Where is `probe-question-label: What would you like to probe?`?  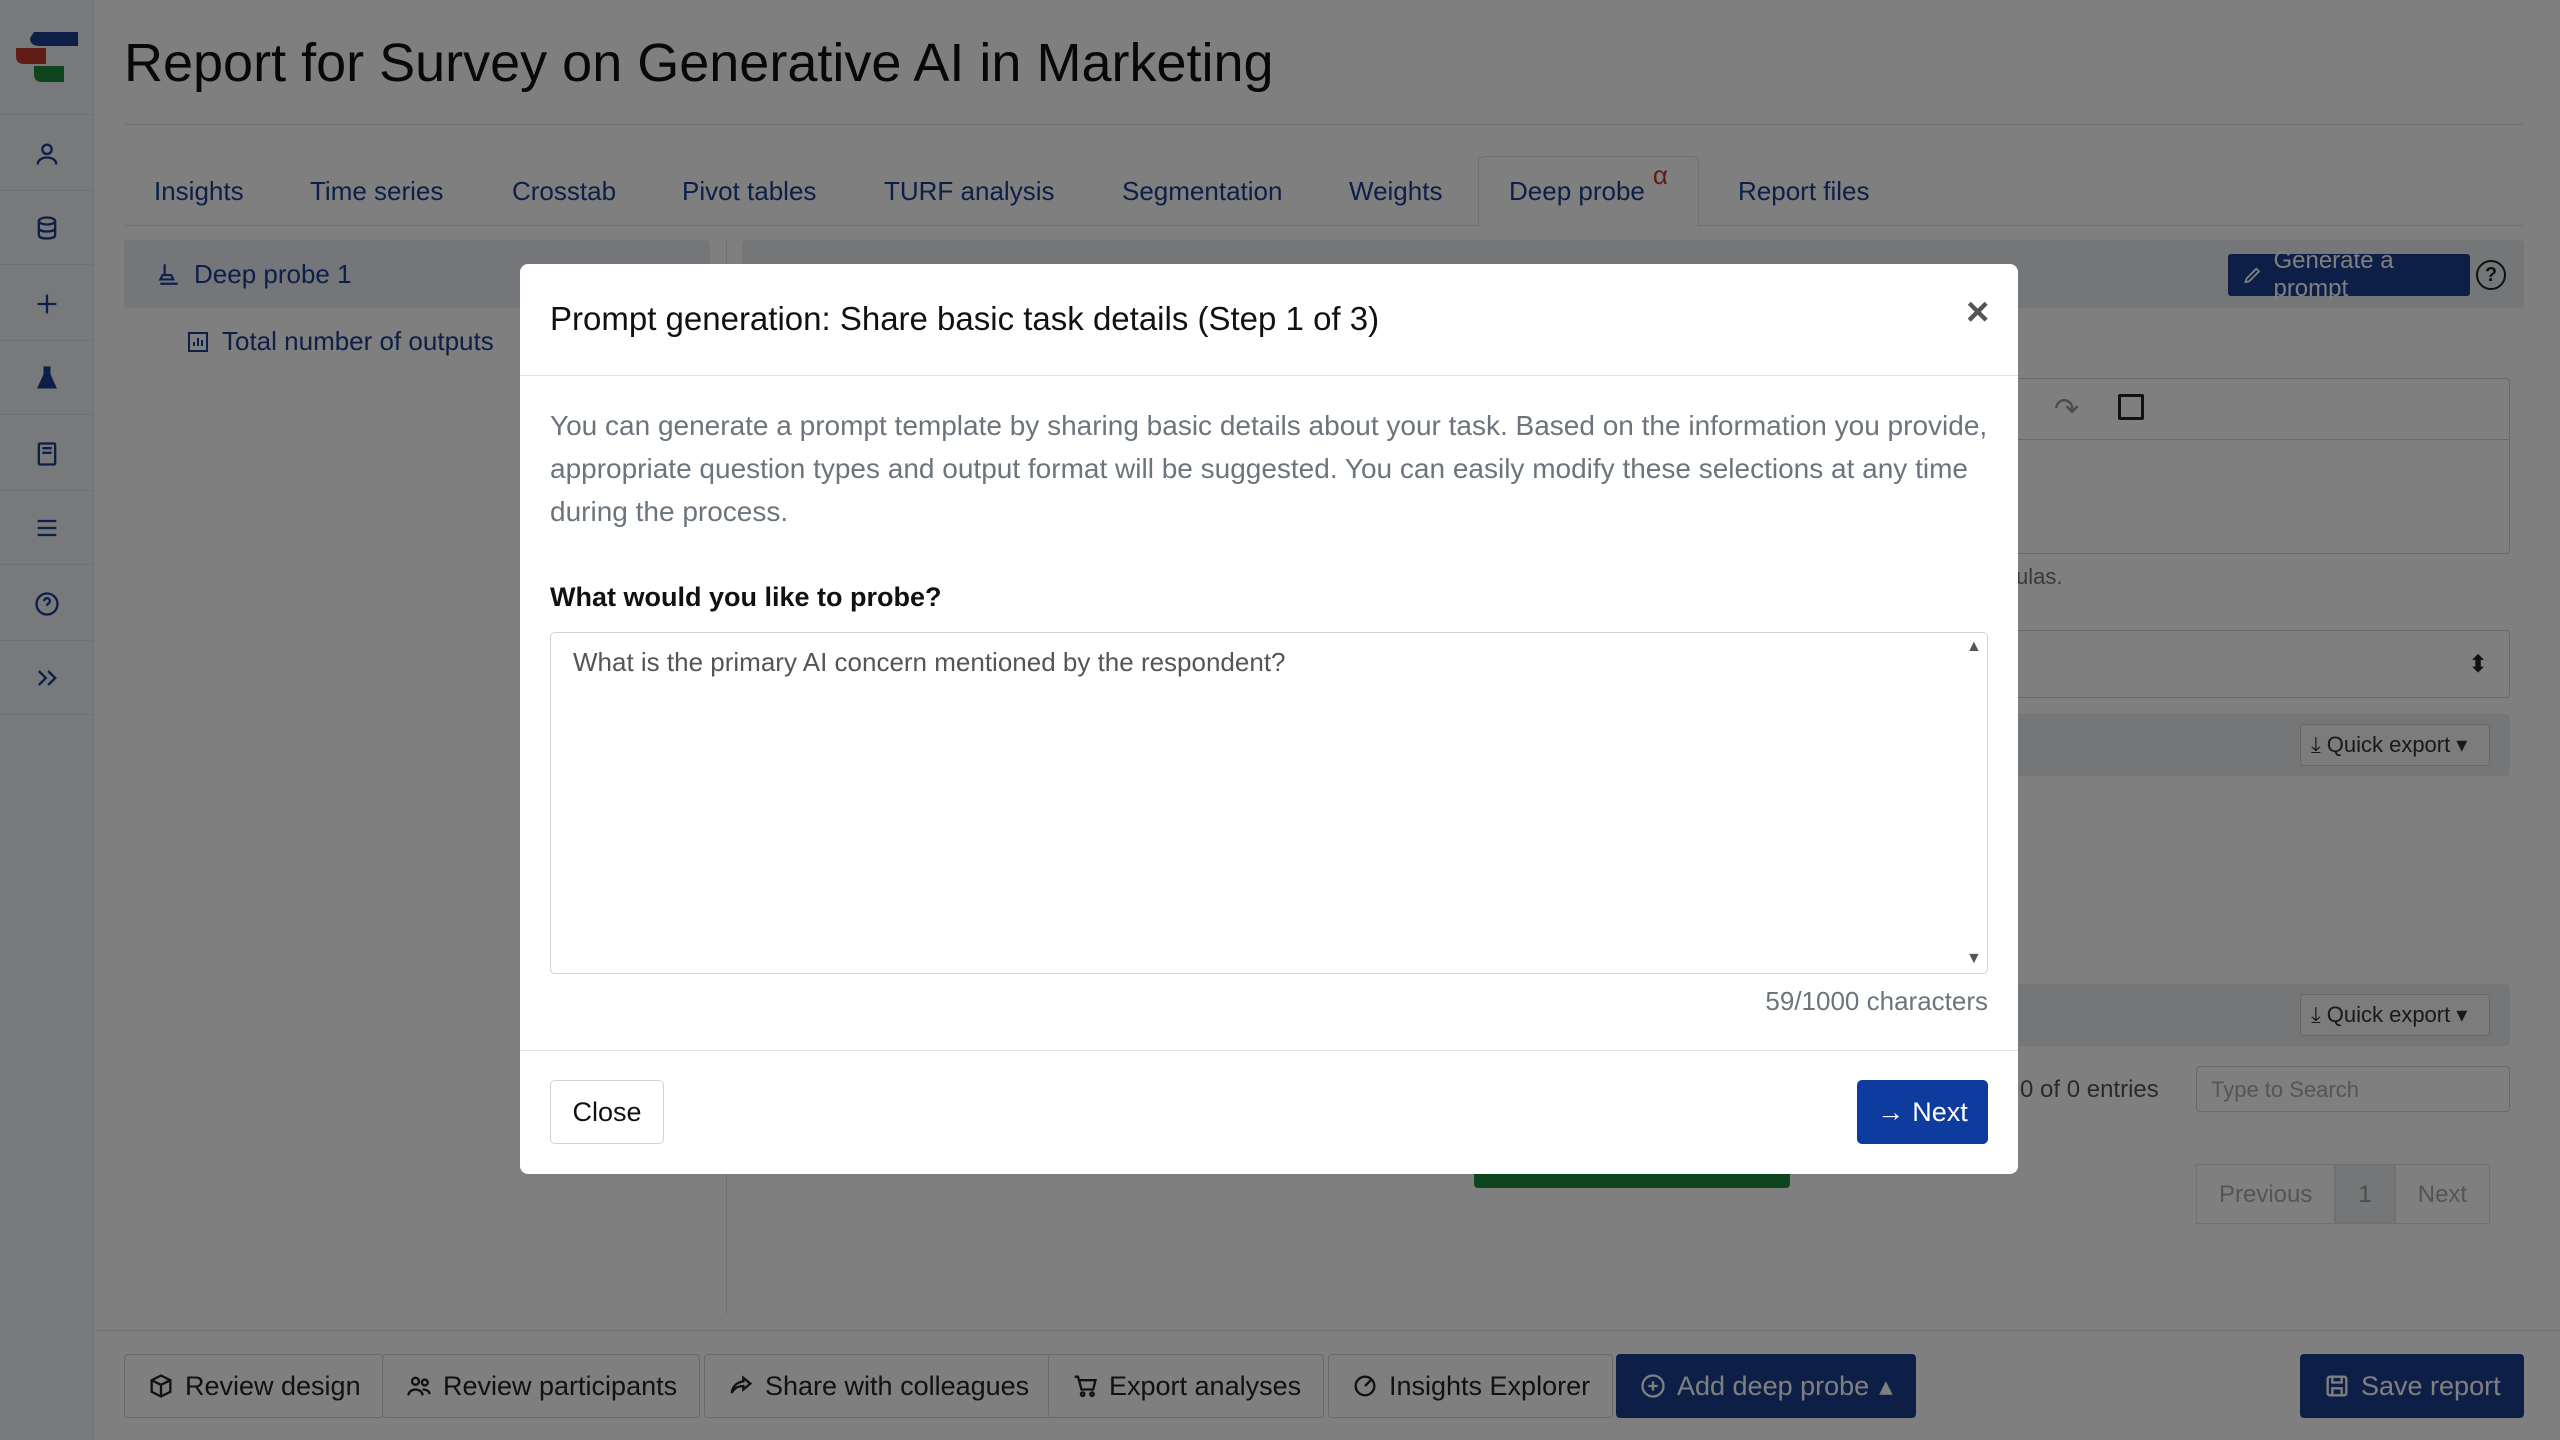 probe-question-label: What would you like to probe? is located at coordinates (746, 597).